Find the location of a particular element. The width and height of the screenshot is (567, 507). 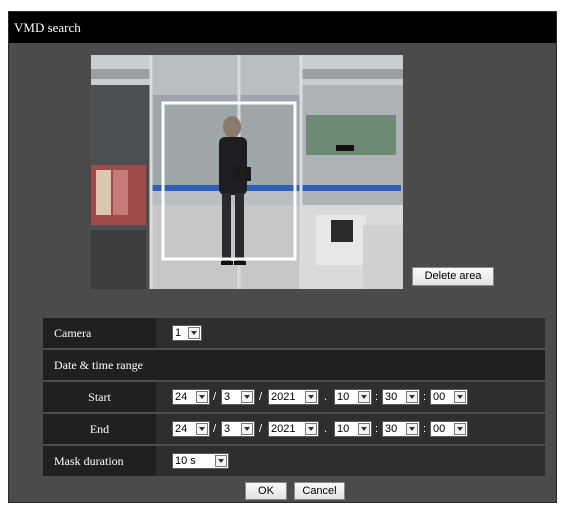

start-year-select: 2021 is located at coordinates (293, 397).